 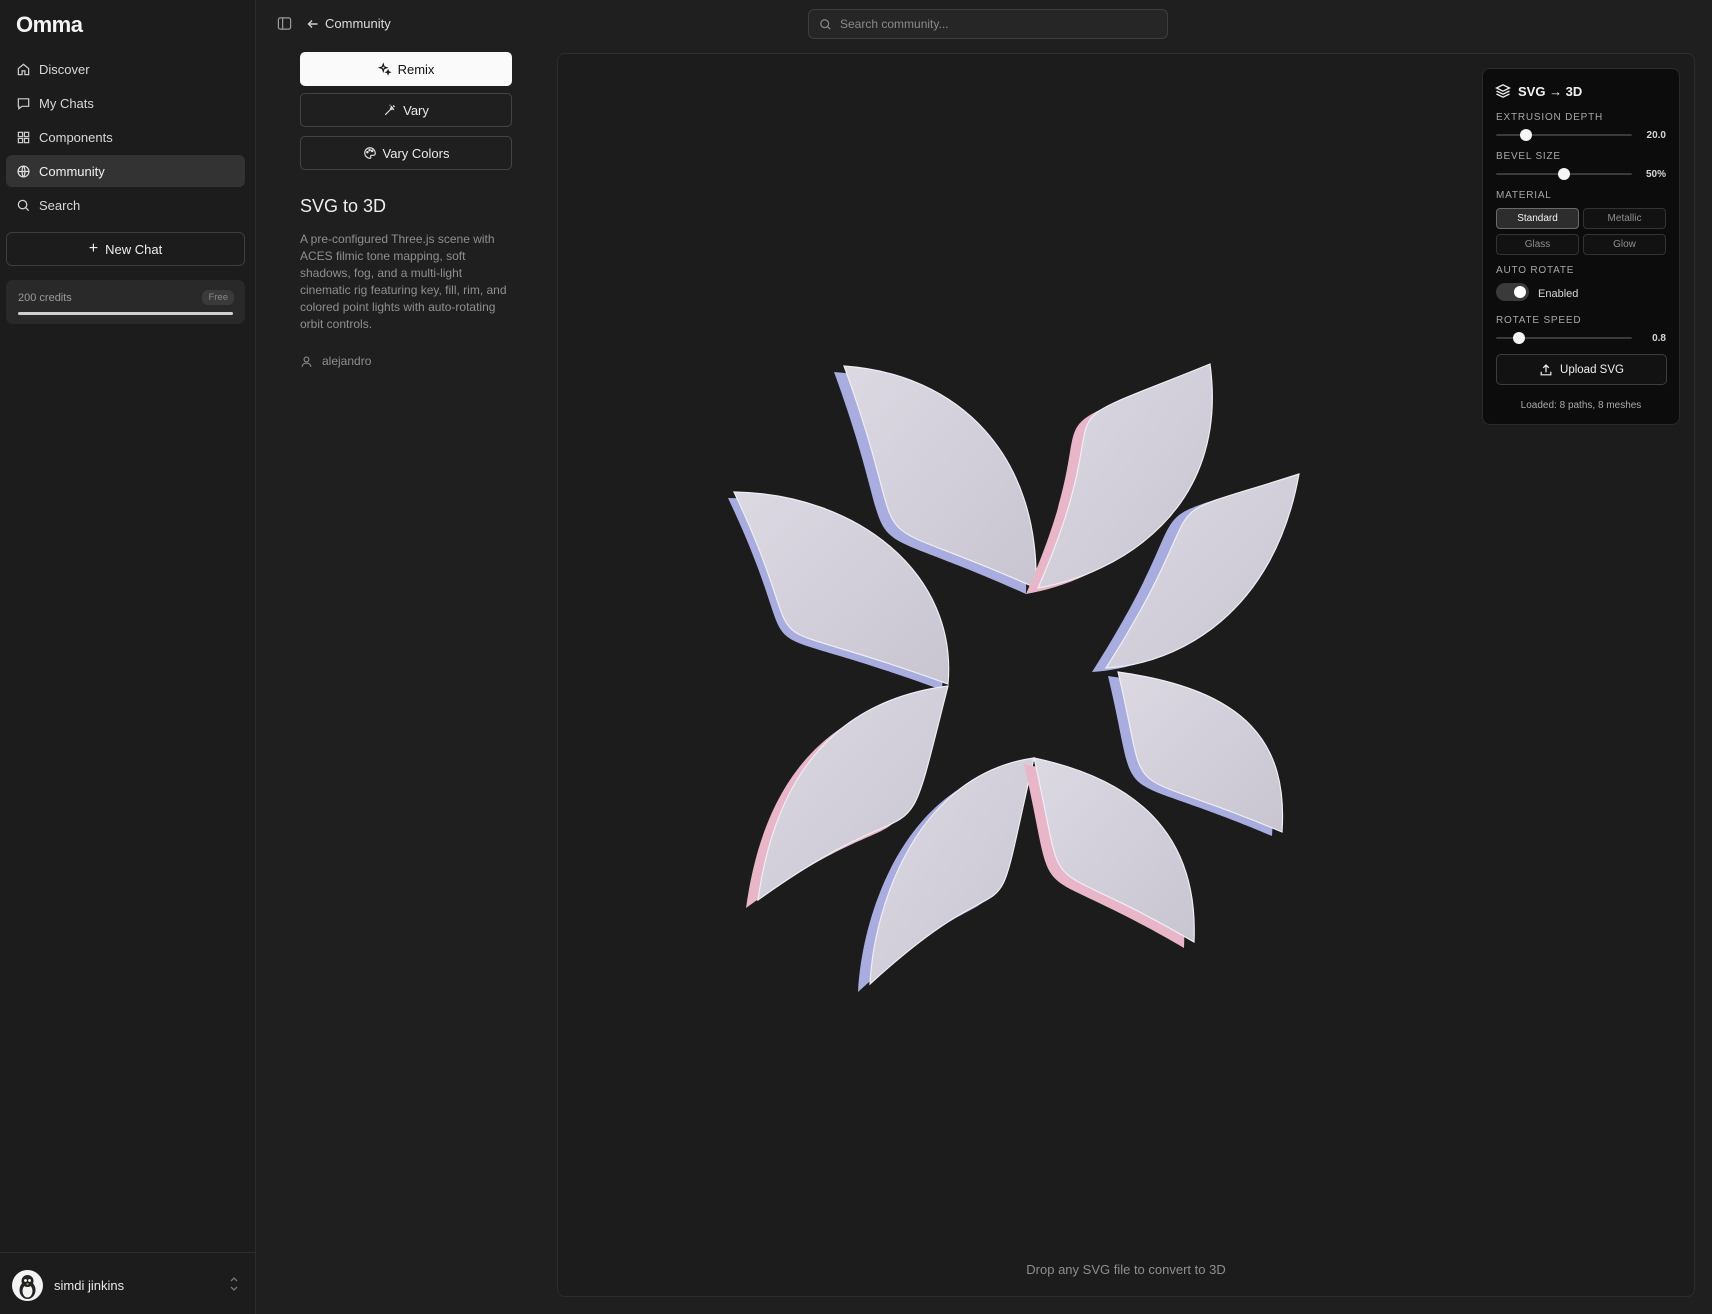 I want to click on auto-rotate-toggle, so click(x=1512, y=292).